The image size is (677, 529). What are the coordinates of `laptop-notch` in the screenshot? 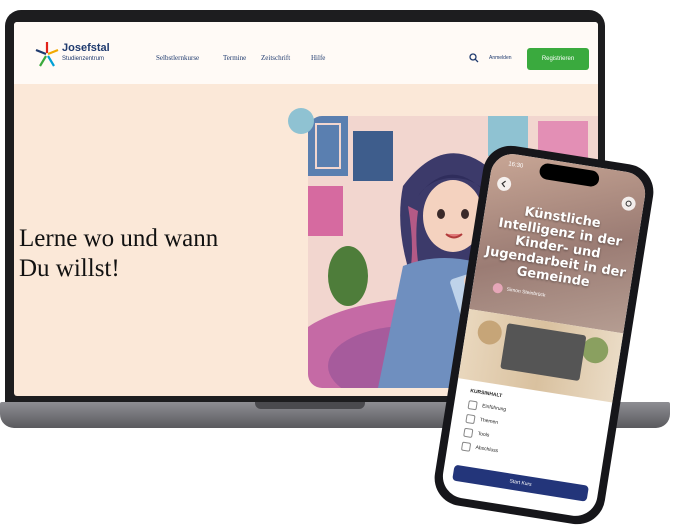 It's located at (310, 405).